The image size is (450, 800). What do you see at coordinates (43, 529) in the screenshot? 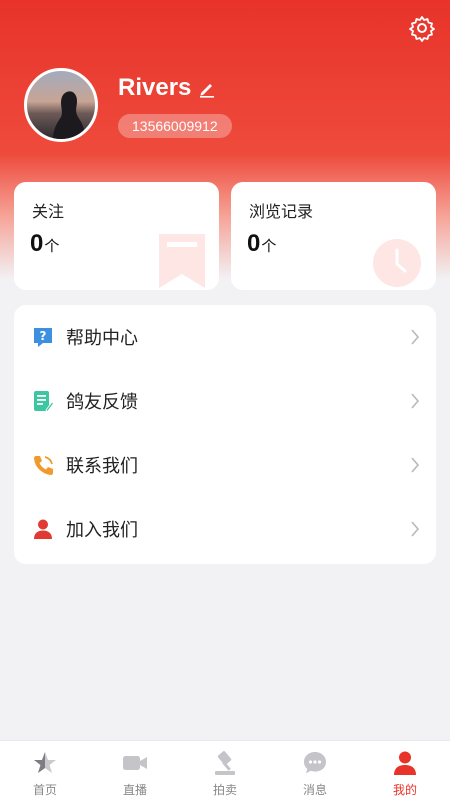
I see `user-icon` at bounding box center [43, 529].